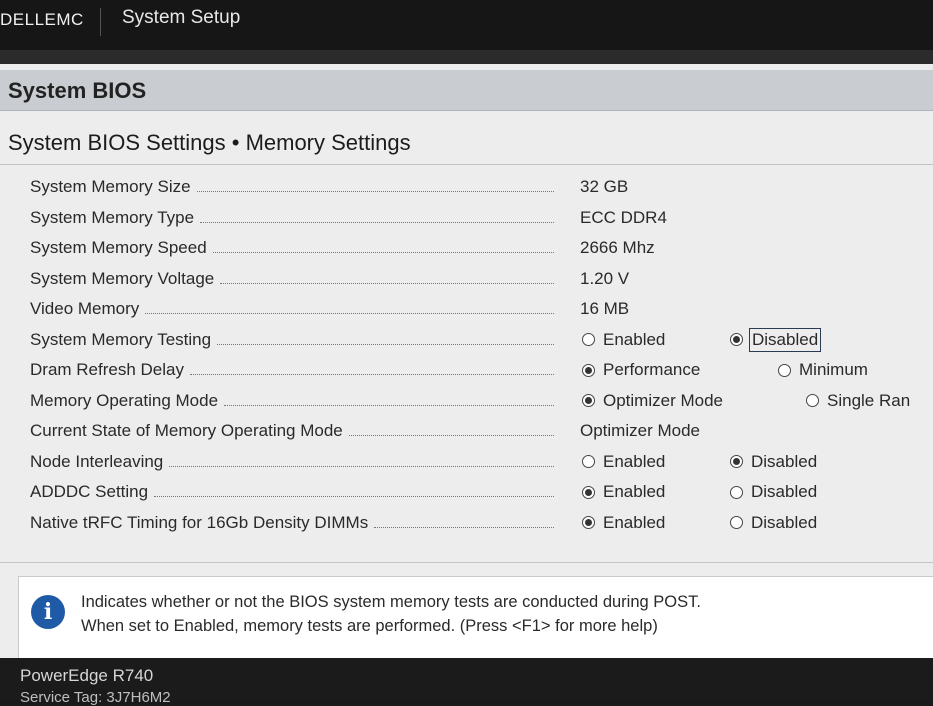 This screenshot has height=706, width=933. Describe the element at coordinates (640, 430) in the screenshot. I see `setting-value: Optimizer Mode` at that location.